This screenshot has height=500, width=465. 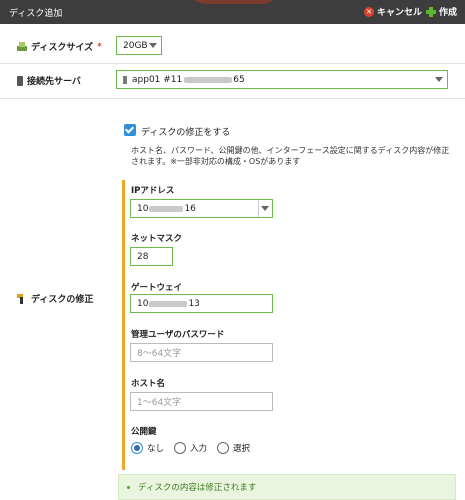 I want to click on netmask-value: 28, so click(x=143, y=256).